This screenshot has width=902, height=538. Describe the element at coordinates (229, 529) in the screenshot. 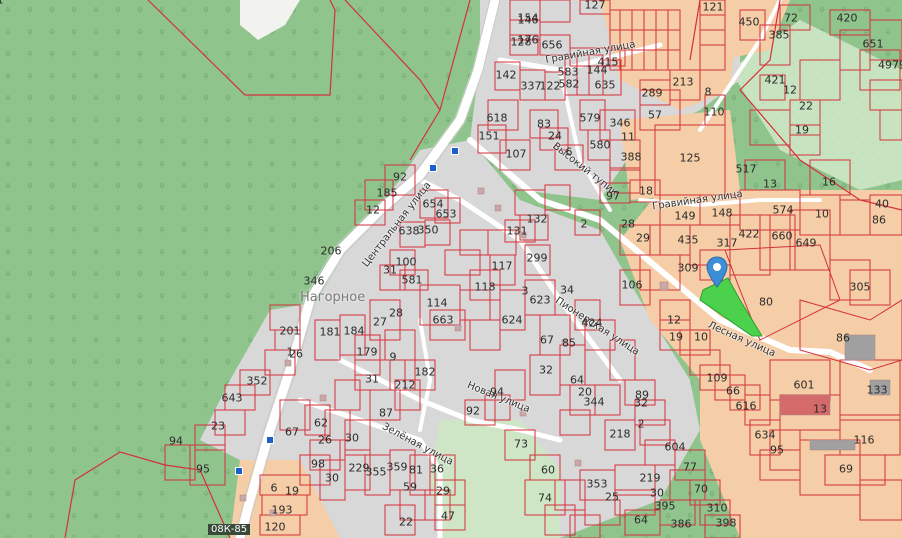

I see `road-number-label: 08К-85` at that location.